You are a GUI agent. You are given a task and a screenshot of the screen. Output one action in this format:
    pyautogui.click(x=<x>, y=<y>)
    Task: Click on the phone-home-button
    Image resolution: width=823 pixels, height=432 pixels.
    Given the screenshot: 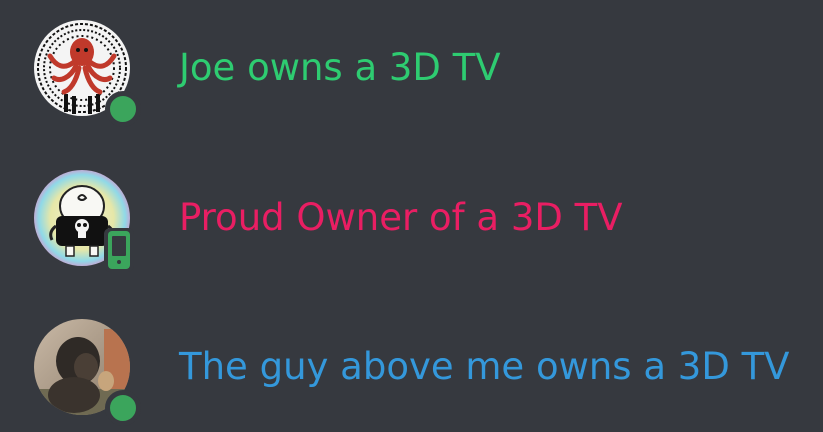 What is the action you would take?
    pyautogui.click(x=119, y=262)
    